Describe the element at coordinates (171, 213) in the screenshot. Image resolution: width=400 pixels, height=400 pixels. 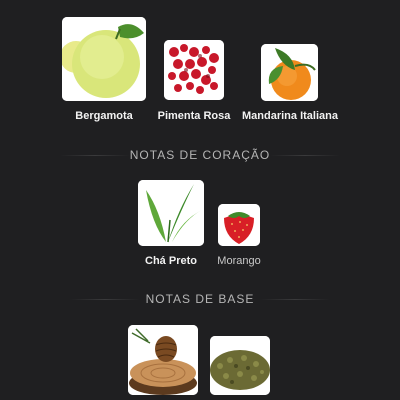
I see `tea-leaf-image` at that location.